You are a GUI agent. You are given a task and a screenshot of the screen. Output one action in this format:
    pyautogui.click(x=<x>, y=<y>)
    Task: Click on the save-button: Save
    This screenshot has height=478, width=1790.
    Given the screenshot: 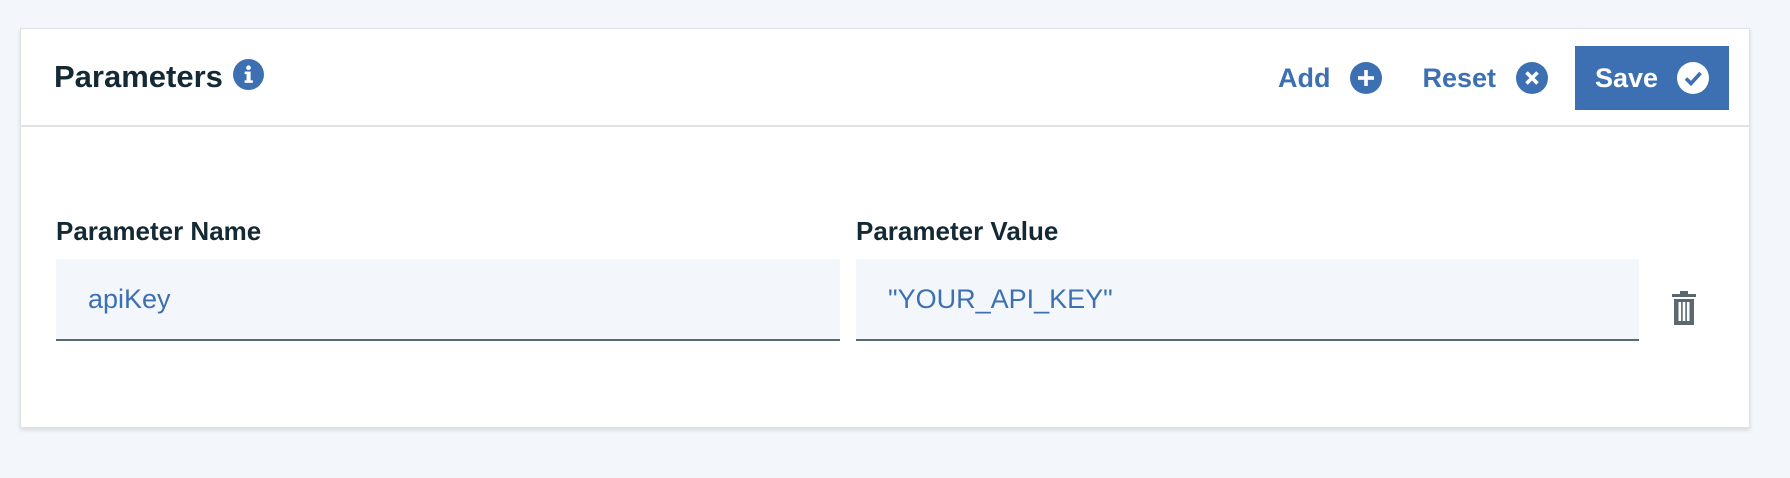 What is the action you would take?
    pyautogui.click(x=1652, y=78)
    